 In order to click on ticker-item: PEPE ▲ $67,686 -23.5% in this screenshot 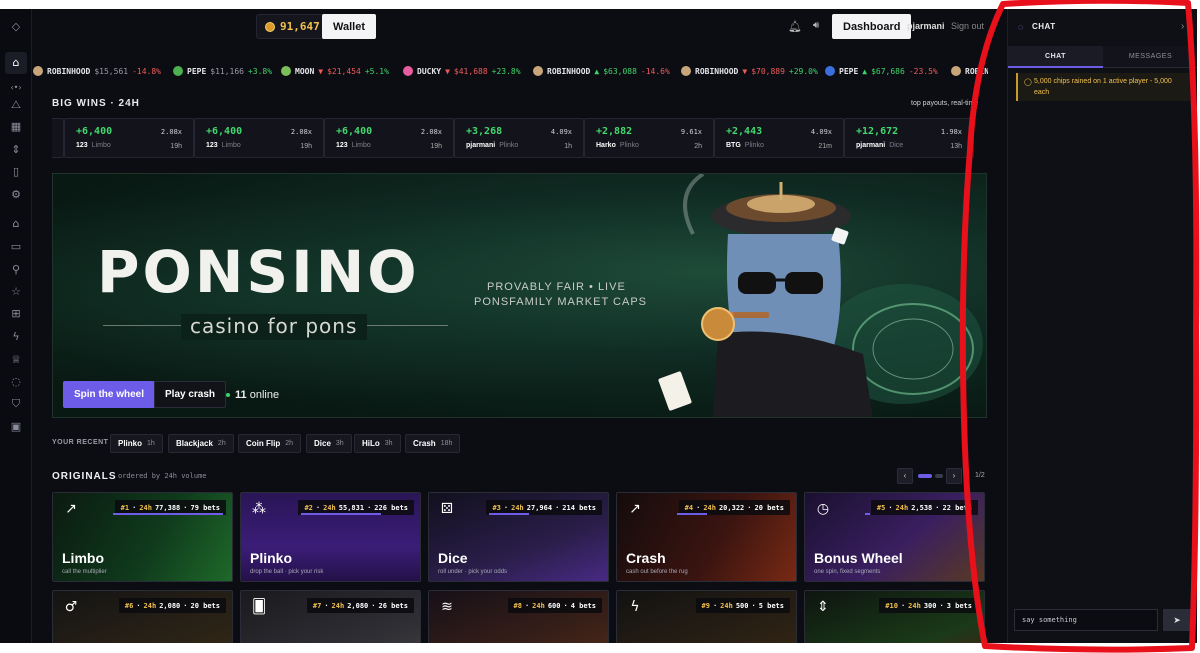, I will do `click(881, 71)`.